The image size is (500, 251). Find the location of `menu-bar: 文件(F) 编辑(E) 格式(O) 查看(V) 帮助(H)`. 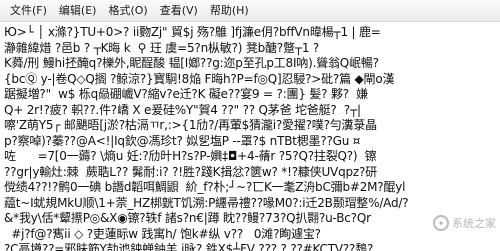

menu-bar: 文件(F) 编辑(E) 格式(O) 查看(V) 帮助(H) is located at coordinates (250, 11).